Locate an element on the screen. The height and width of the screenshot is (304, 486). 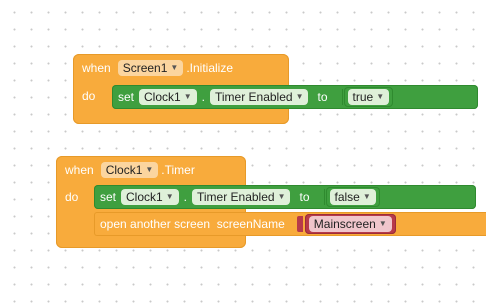
component-dropdown-screen1: Screen1 ▼ is located at coordinates (150, 68).